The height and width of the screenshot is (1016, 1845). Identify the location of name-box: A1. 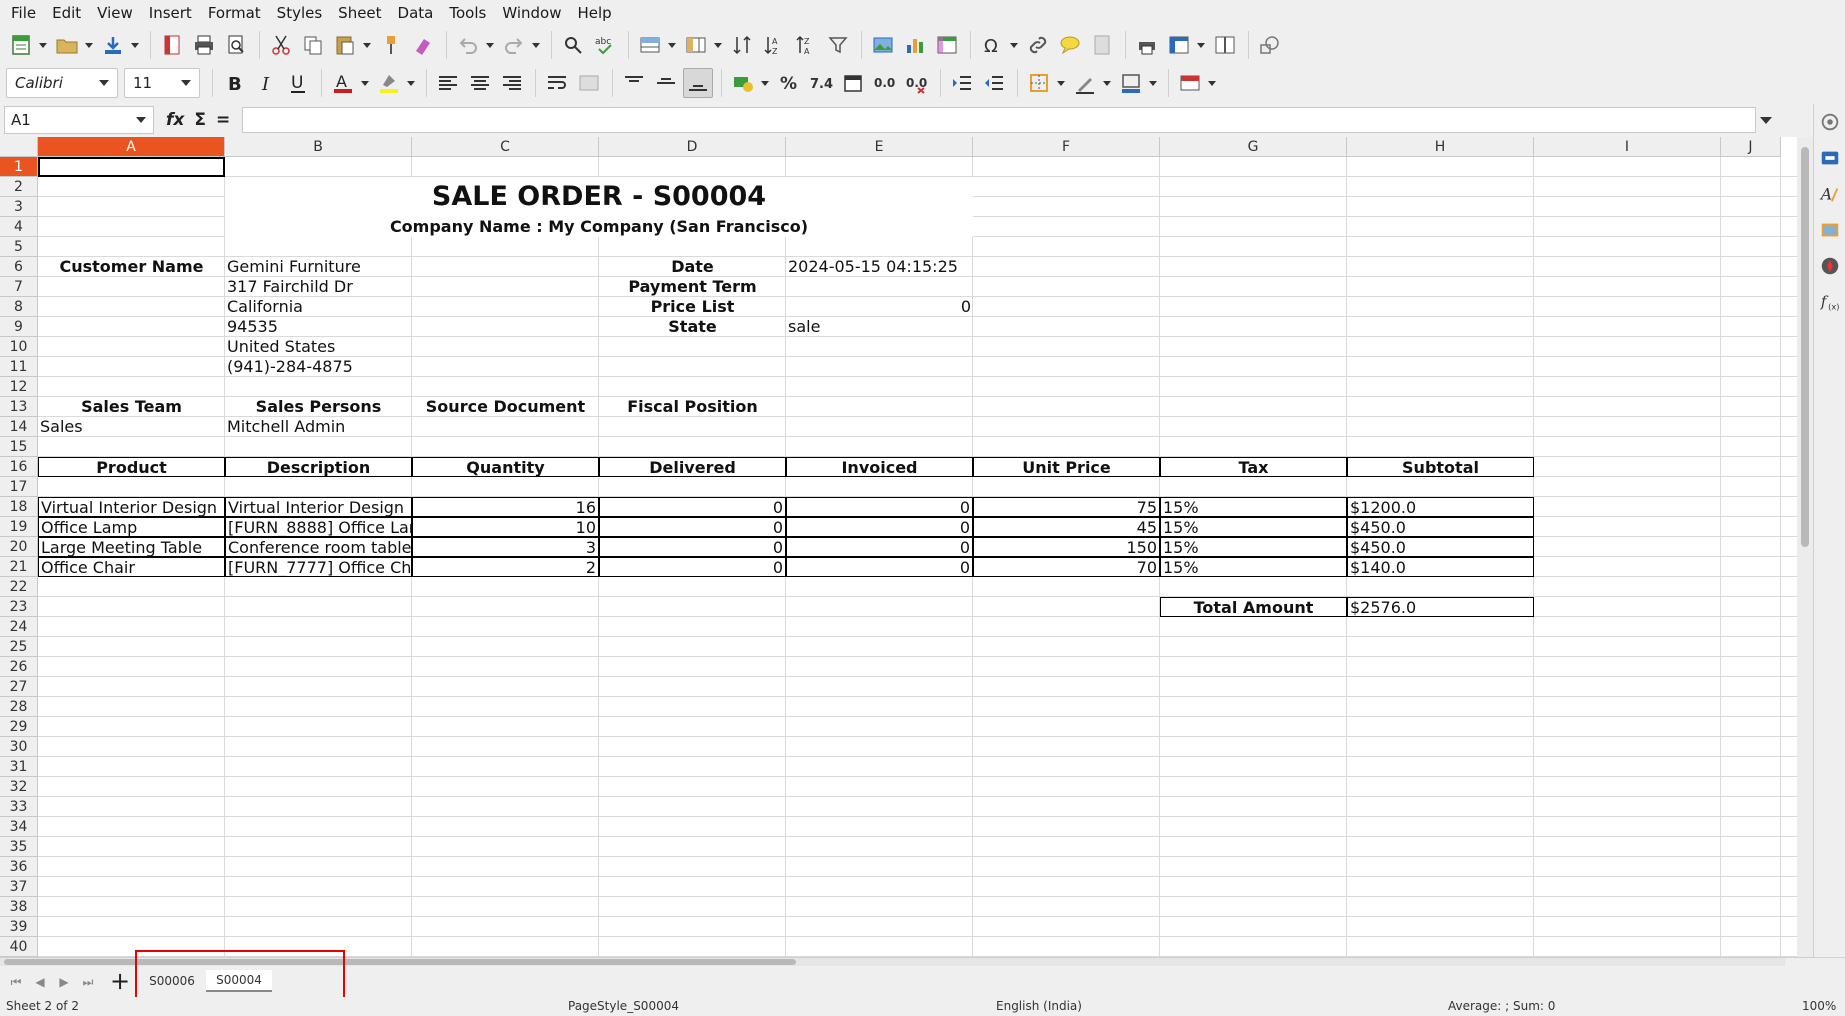
(79, 120).